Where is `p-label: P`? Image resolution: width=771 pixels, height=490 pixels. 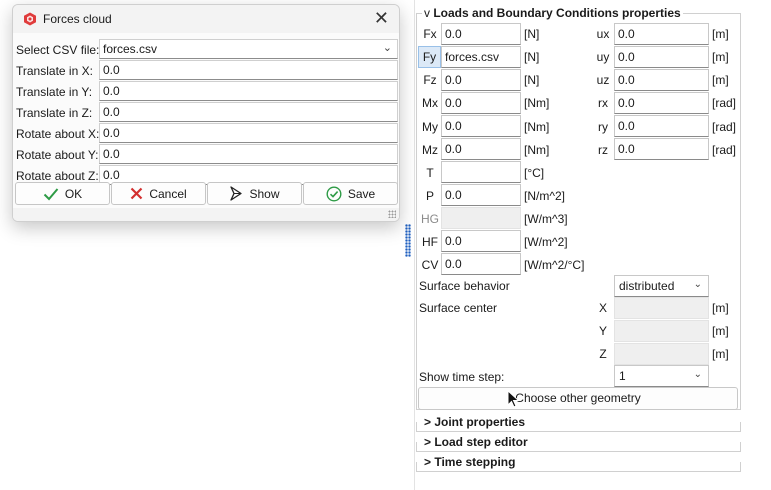 p-label: P is located at coordinates (429, 196).